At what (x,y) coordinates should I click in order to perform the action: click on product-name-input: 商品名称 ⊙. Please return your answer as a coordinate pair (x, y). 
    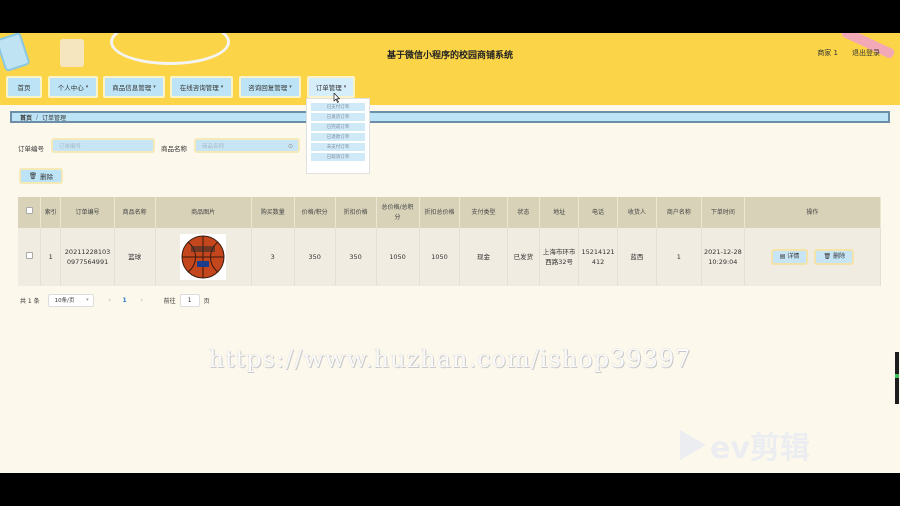
    Looking at the image, I should click on (247, 145).